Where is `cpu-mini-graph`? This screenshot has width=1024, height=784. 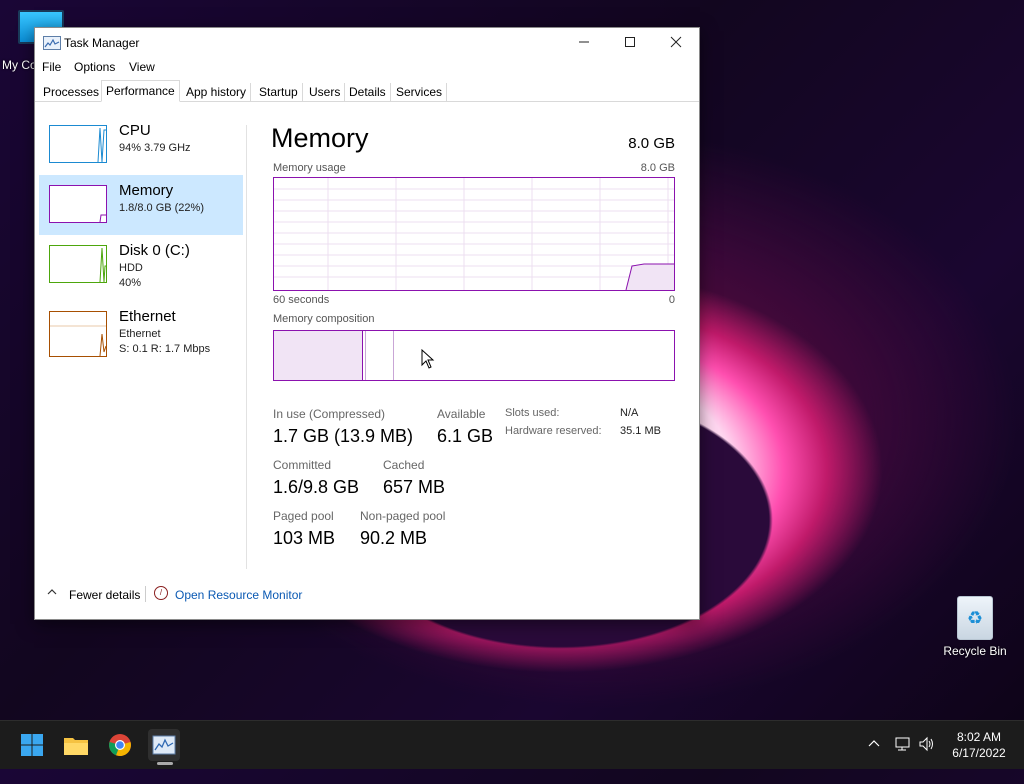 cpu-mini-graph is located at coordinates (78, 144).